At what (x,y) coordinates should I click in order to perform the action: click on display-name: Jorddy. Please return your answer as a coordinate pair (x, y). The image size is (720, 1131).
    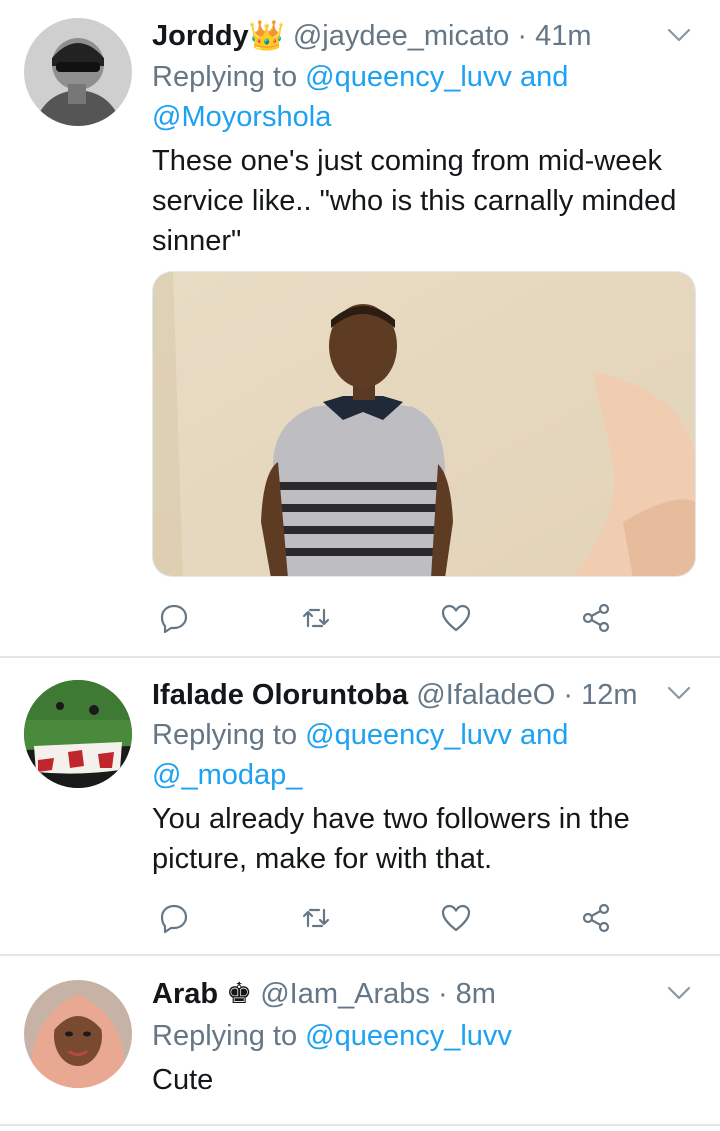
    Looking at the image, I should click on (200, 36).